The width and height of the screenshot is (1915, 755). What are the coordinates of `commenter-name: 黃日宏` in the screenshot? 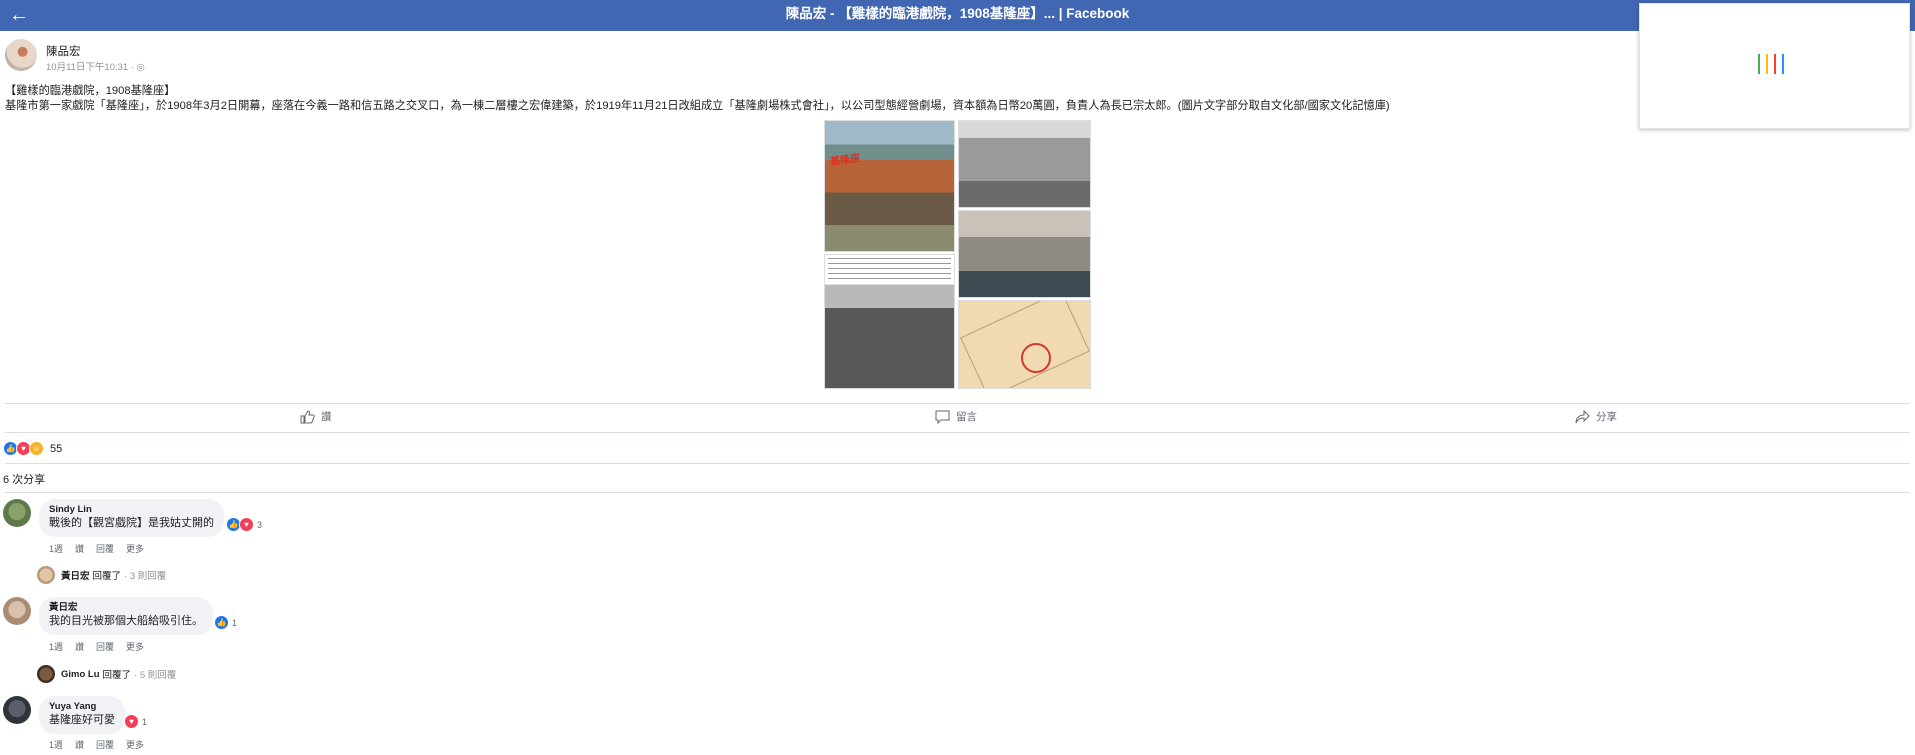 It's located at (126, 608).